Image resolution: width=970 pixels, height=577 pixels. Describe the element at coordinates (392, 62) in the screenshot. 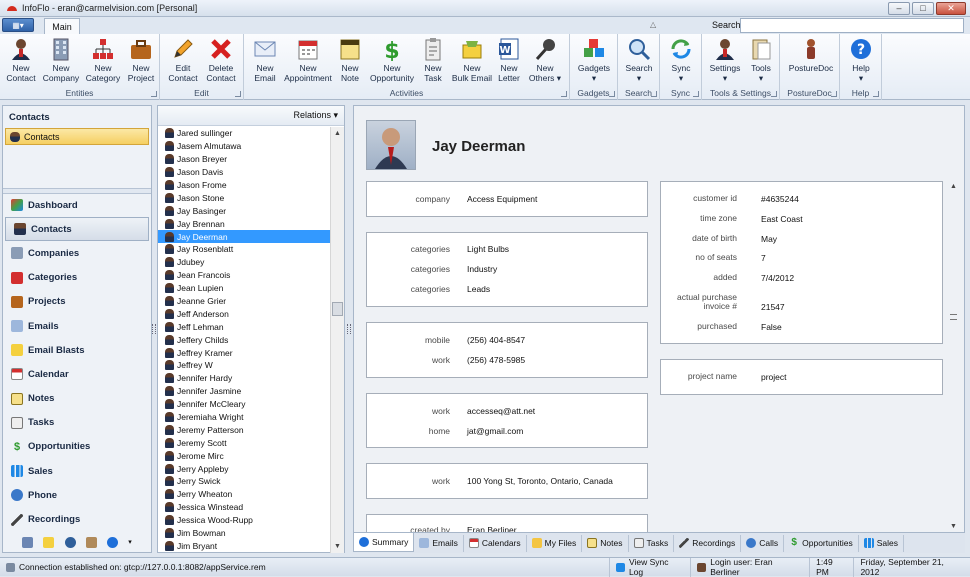

I see `new-opportunity-button: $ New Opportunity` at that location.